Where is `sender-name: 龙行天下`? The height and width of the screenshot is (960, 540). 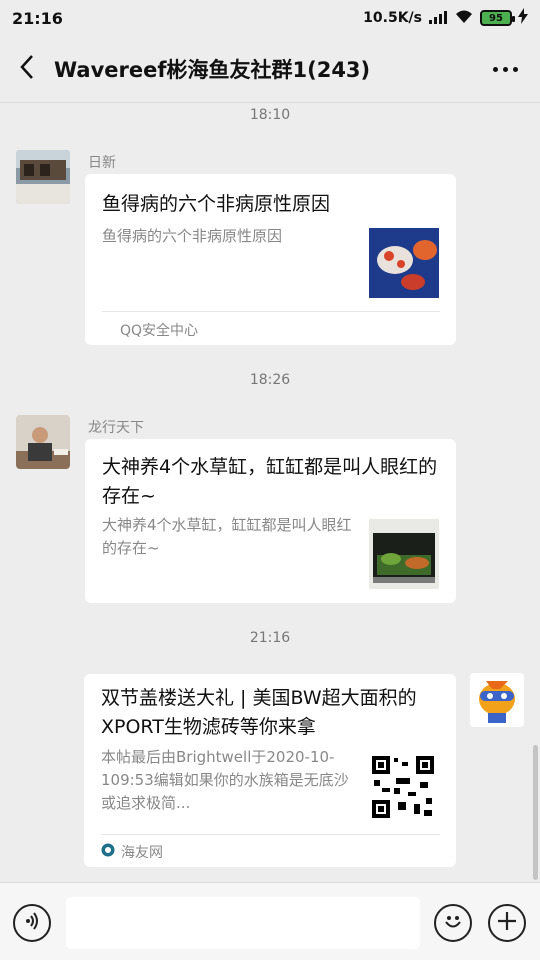 sender-name: 龙行天下 is located at coordinates (116, 428).